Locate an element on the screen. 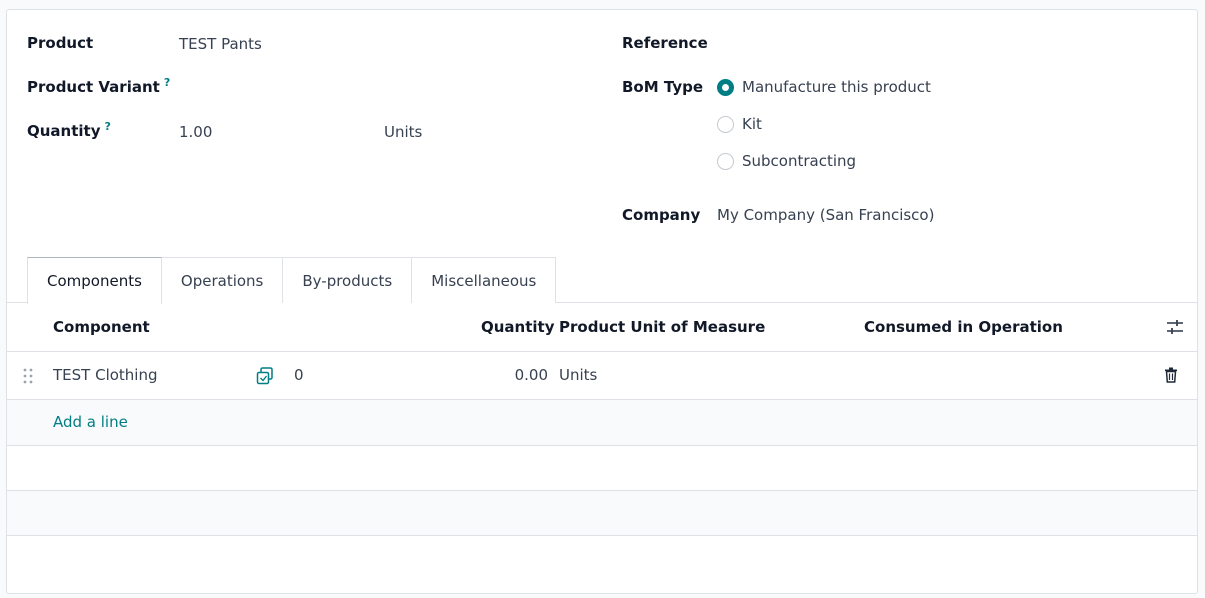 The image size is (1205, 598). quantity-label: Quantity? is located at coordinates (69, 130).